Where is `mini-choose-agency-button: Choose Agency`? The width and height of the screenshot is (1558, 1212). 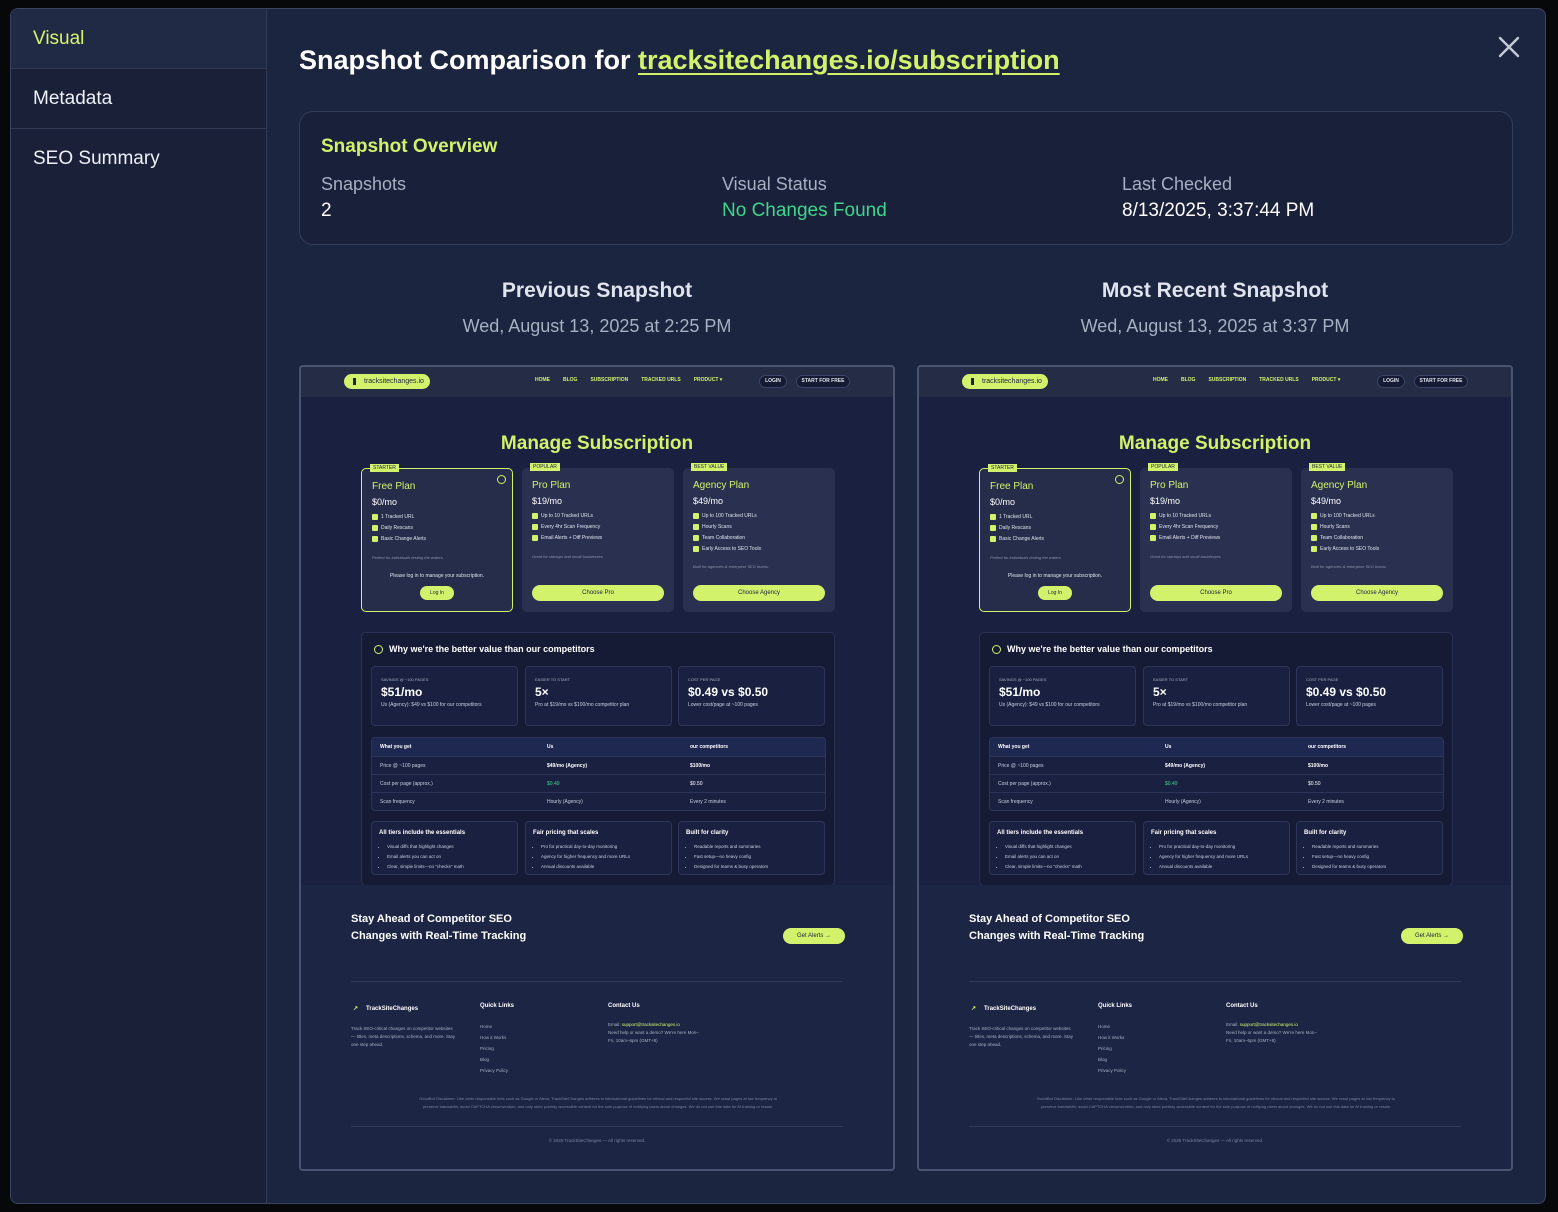
mini-choose-agency-button: Choose Agency is located at coordinates (1377, 593).